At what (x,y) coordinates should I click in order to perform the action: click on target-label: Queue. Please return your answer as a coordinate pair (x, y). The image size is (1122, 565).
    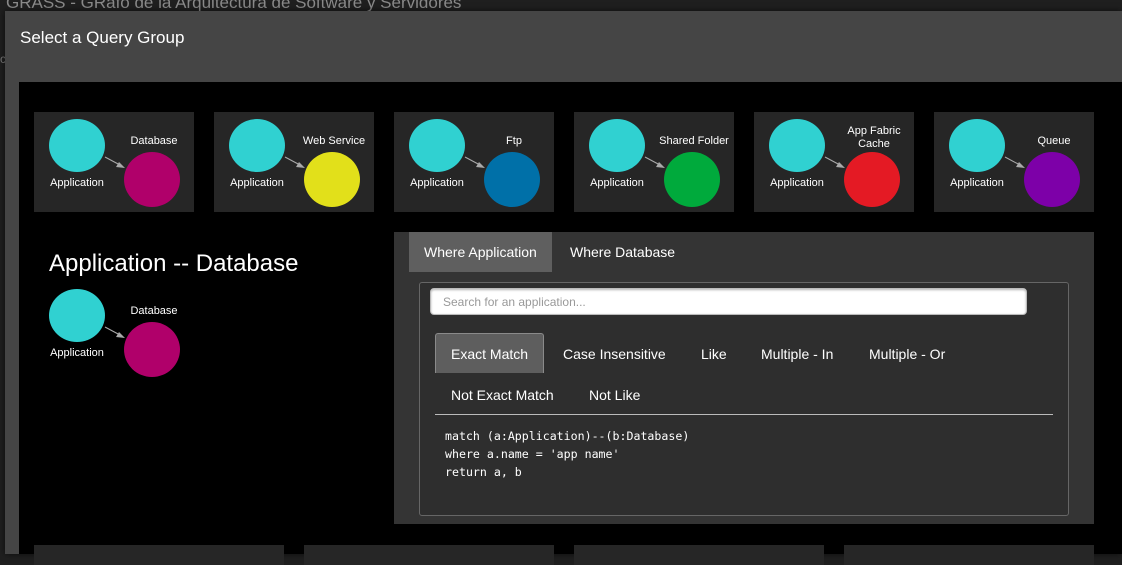
    Looking at the image, I should click on (1054, 141).